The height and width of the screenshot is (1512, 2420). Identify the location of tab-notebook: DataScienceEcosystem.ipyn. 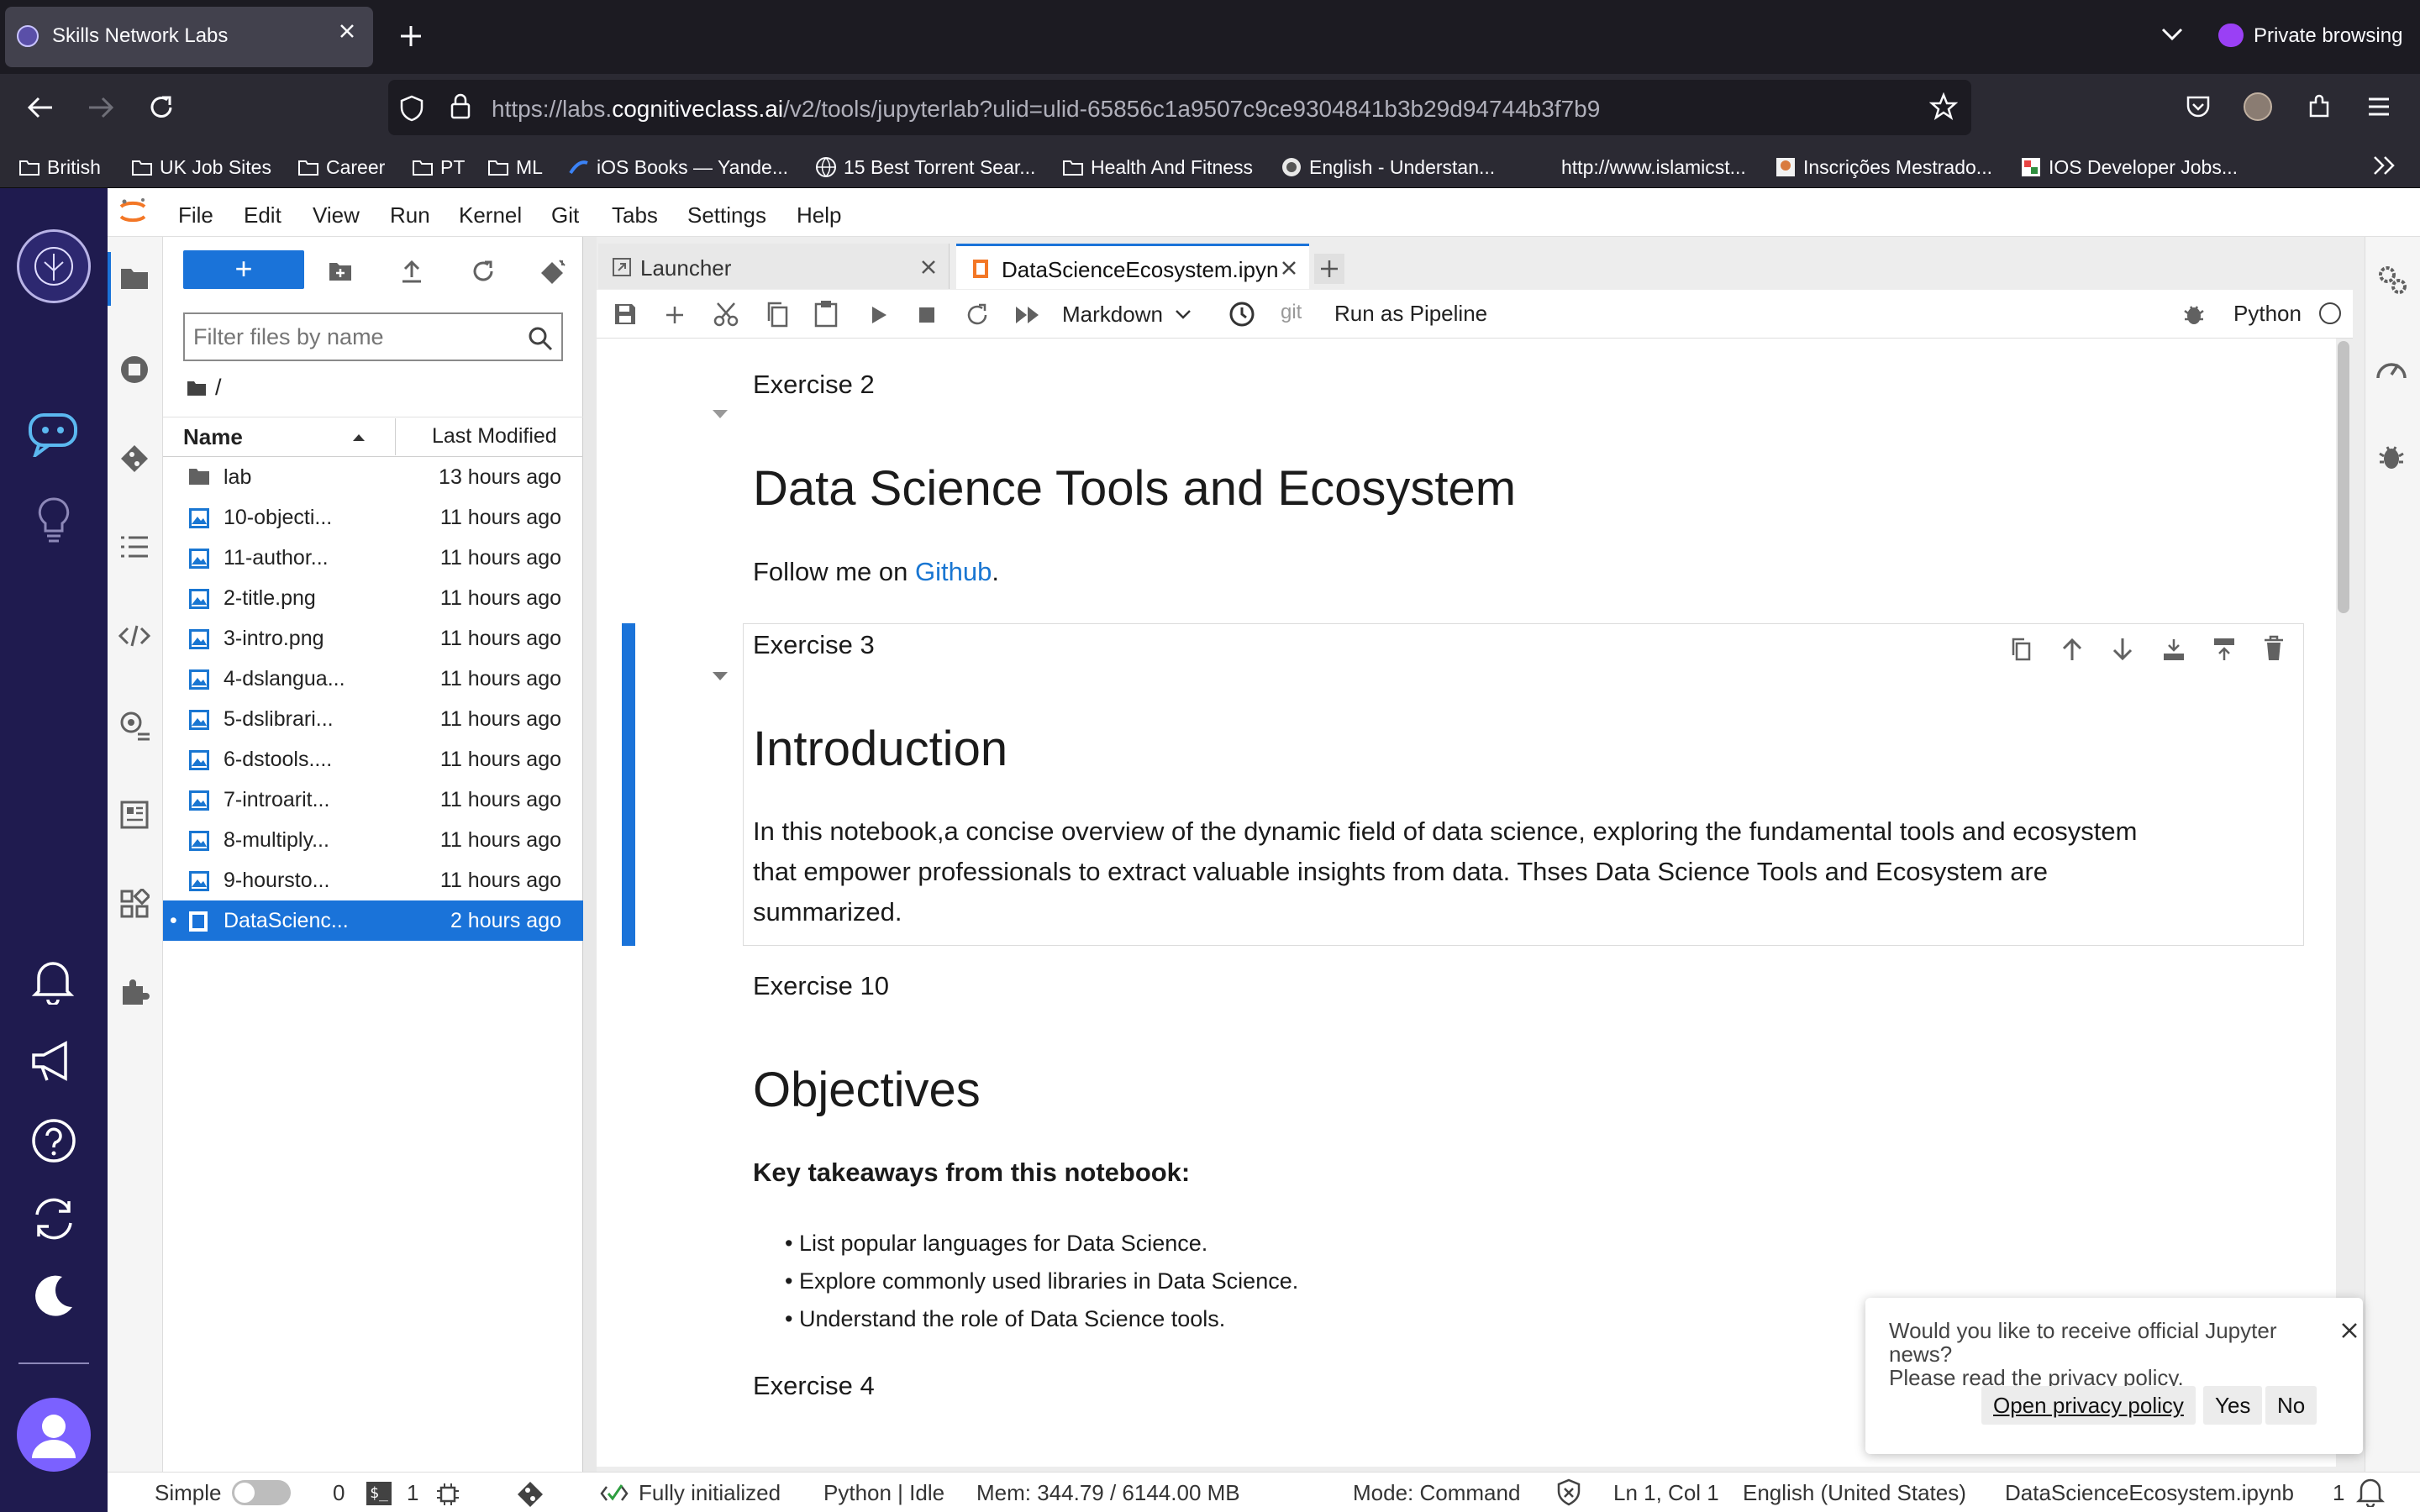
(1133, 266).